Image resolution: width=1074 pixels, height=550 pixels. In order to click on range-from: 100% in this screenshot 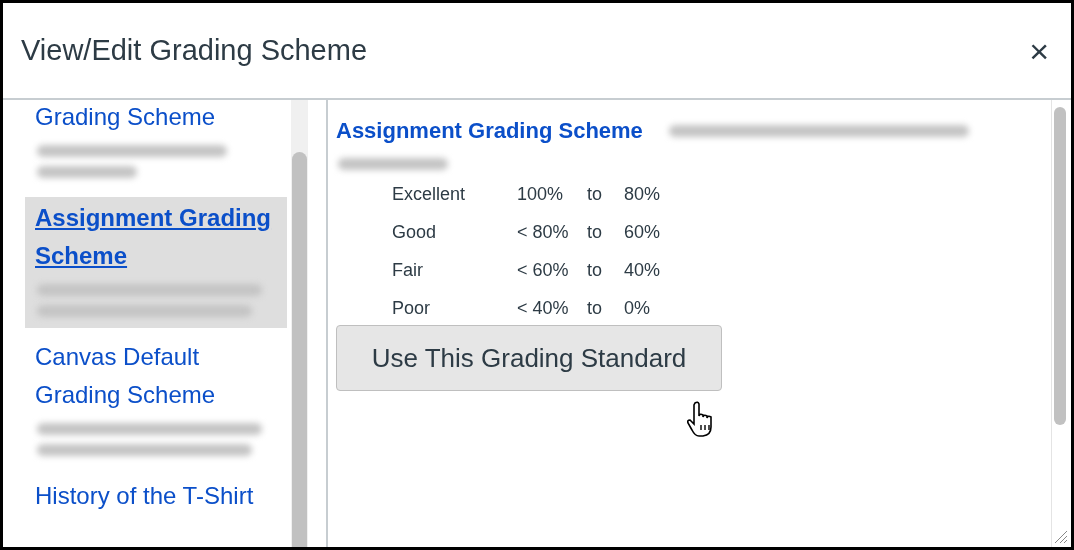, I will do `click(541, 194)`.